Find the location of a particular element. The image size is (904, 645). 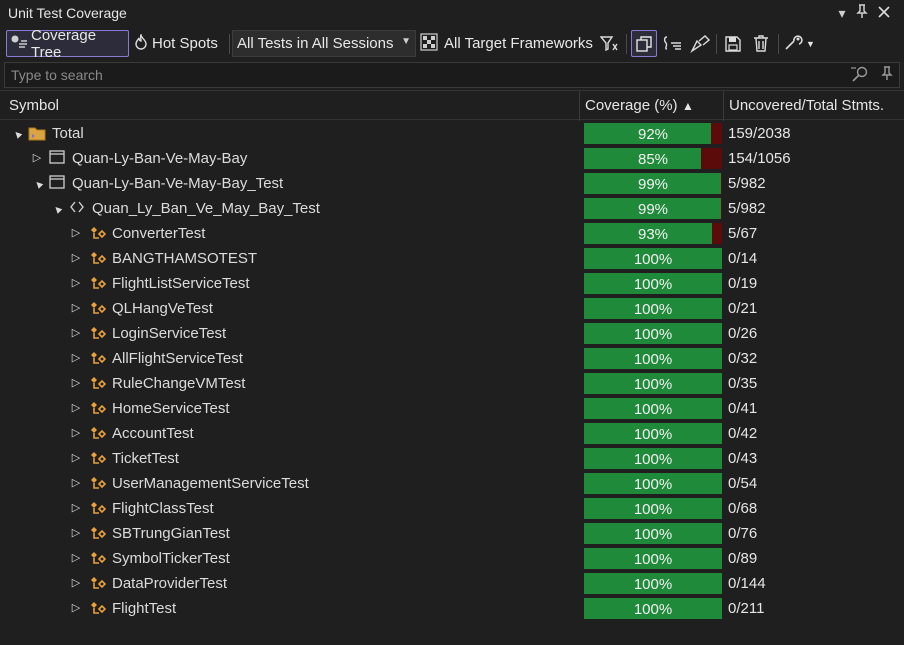

close-icon is located at coordinates (884, 13).